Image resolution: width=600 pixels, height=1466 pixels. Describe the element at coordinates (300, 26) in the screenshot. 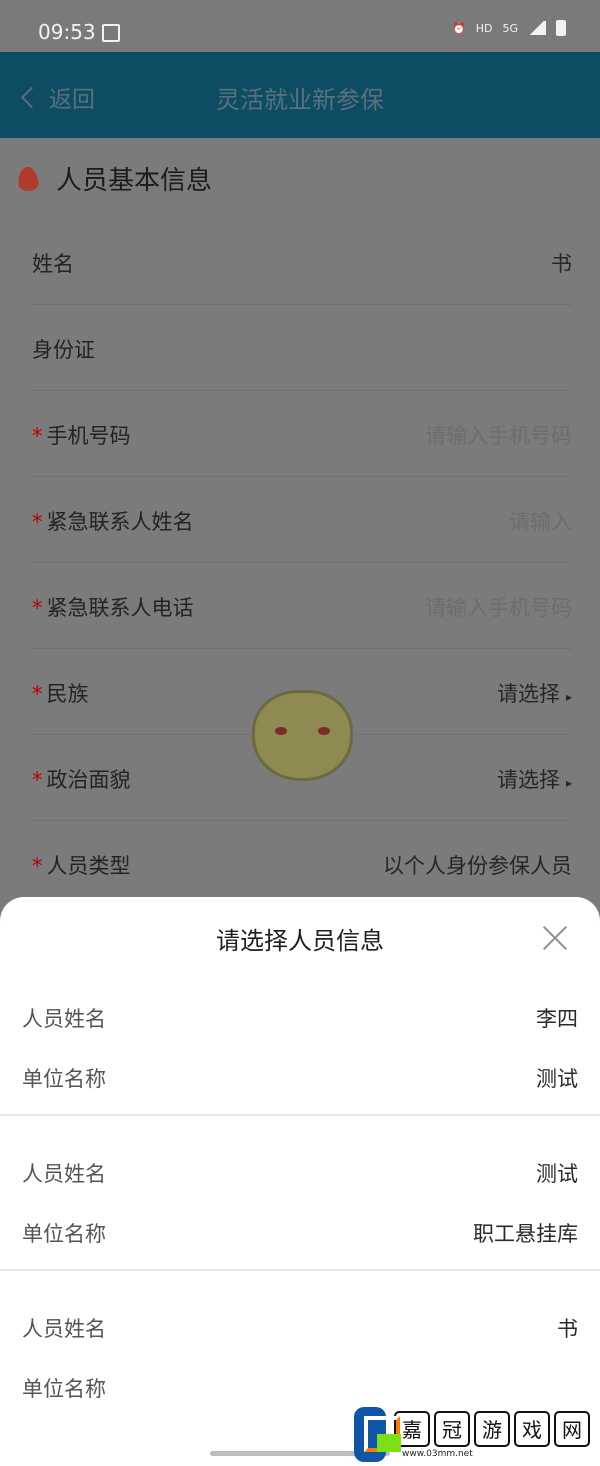

I see `status-bar: 09:53 ⏰ HD 5G` at that location.